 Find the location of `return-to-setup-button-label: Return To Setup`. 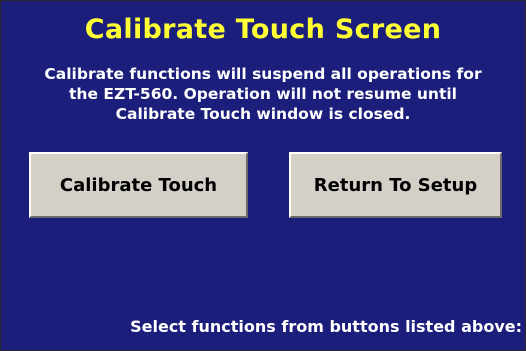

return-to-setup-button-label: Return To Setup is located at coordinates (395, 185).